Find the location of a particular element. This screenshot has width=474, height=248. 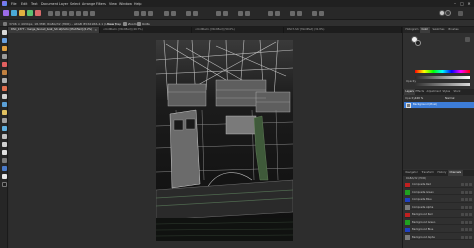

dodge-brush-icon is located at coordinates (4, 112).